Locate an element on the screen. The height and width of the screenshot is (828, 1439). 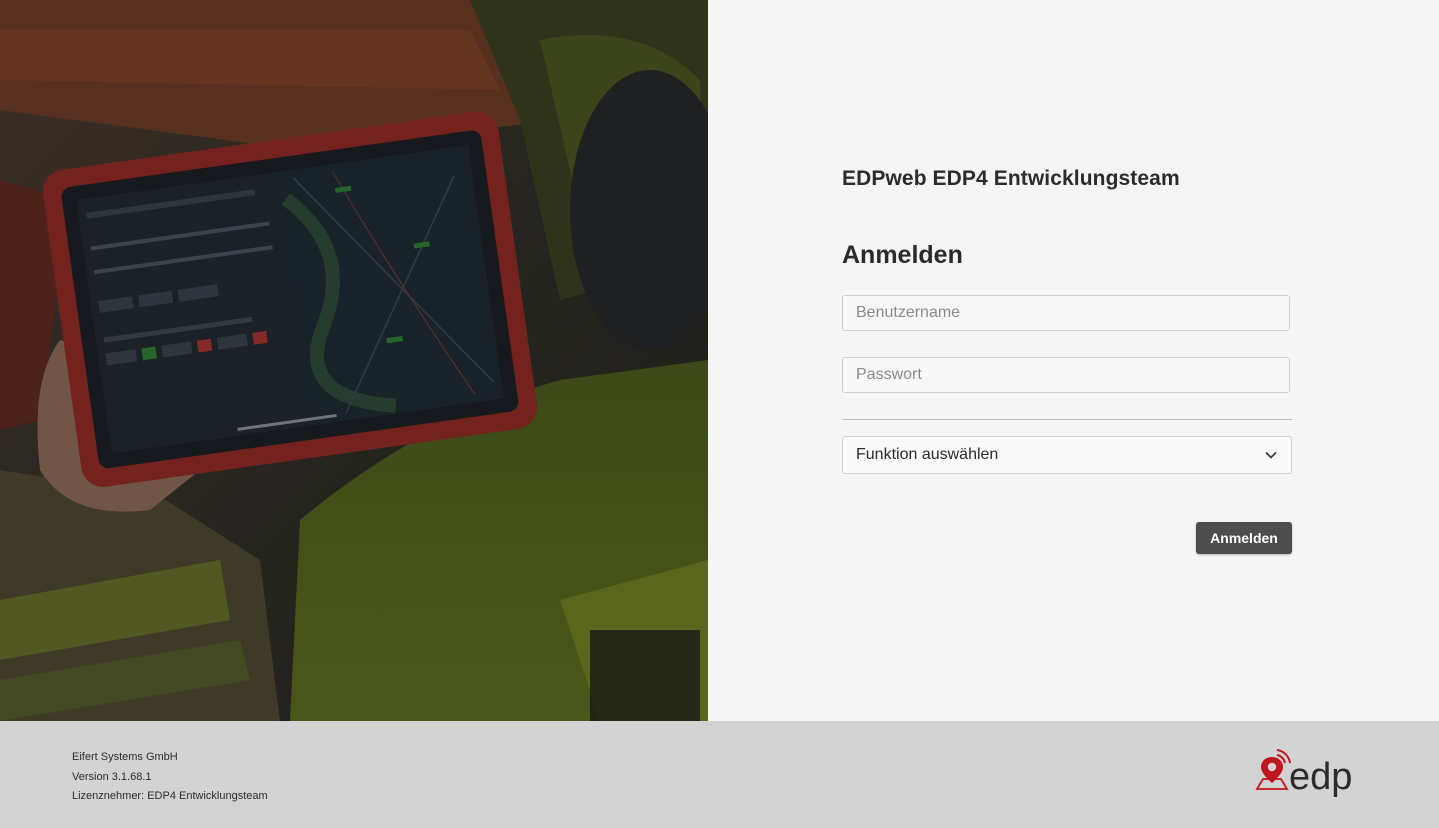
username-input is located at coordinates (1066, 313).